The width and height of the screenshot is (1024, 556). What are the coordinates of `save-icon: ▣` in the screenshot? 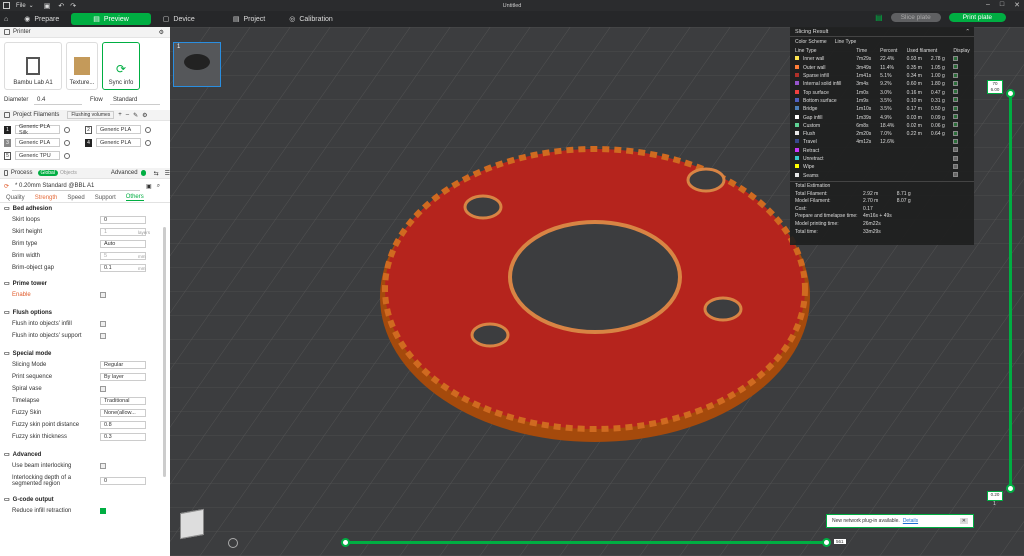 It's located at (47, 6).